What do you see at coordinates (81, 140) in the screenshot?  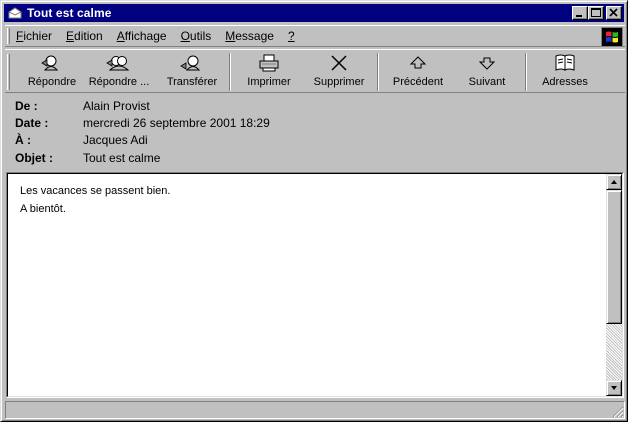 I see `header-to: À : Jacques Adi` at bounding box center [81, 140].